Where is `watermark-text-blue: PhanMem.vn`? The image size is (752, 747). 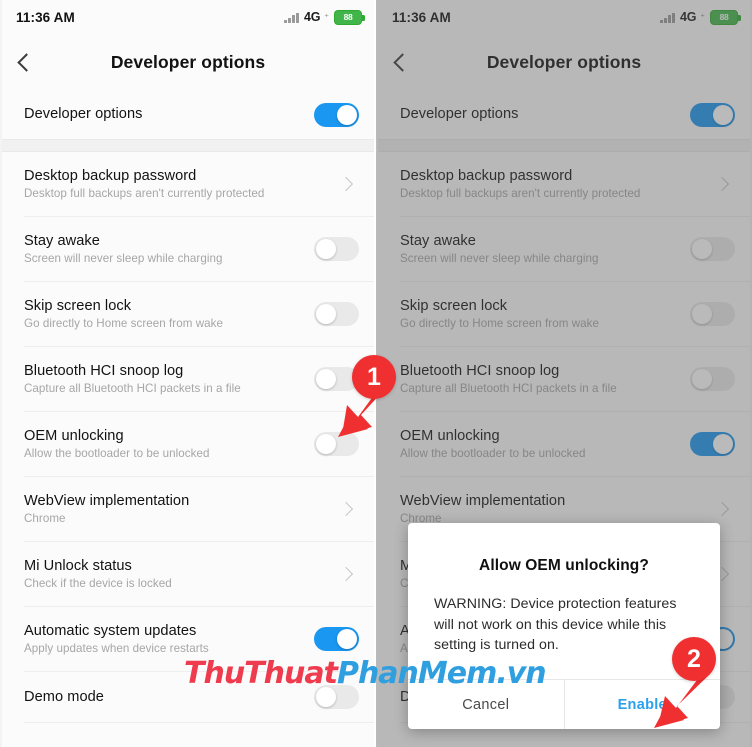 watermark-text-blue: PhanMem.vn is located at coordinates (441, 673).